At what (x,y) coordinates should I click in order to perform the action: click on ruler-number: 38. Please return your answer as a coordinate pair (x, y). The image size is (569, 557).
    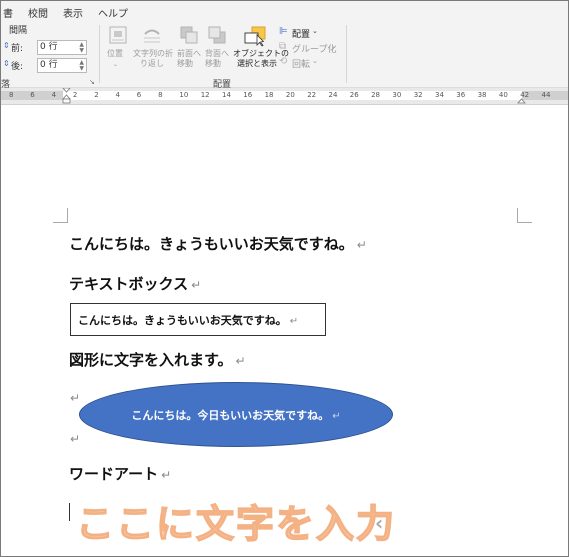
    Looking at the image, I should click on (482, 95).